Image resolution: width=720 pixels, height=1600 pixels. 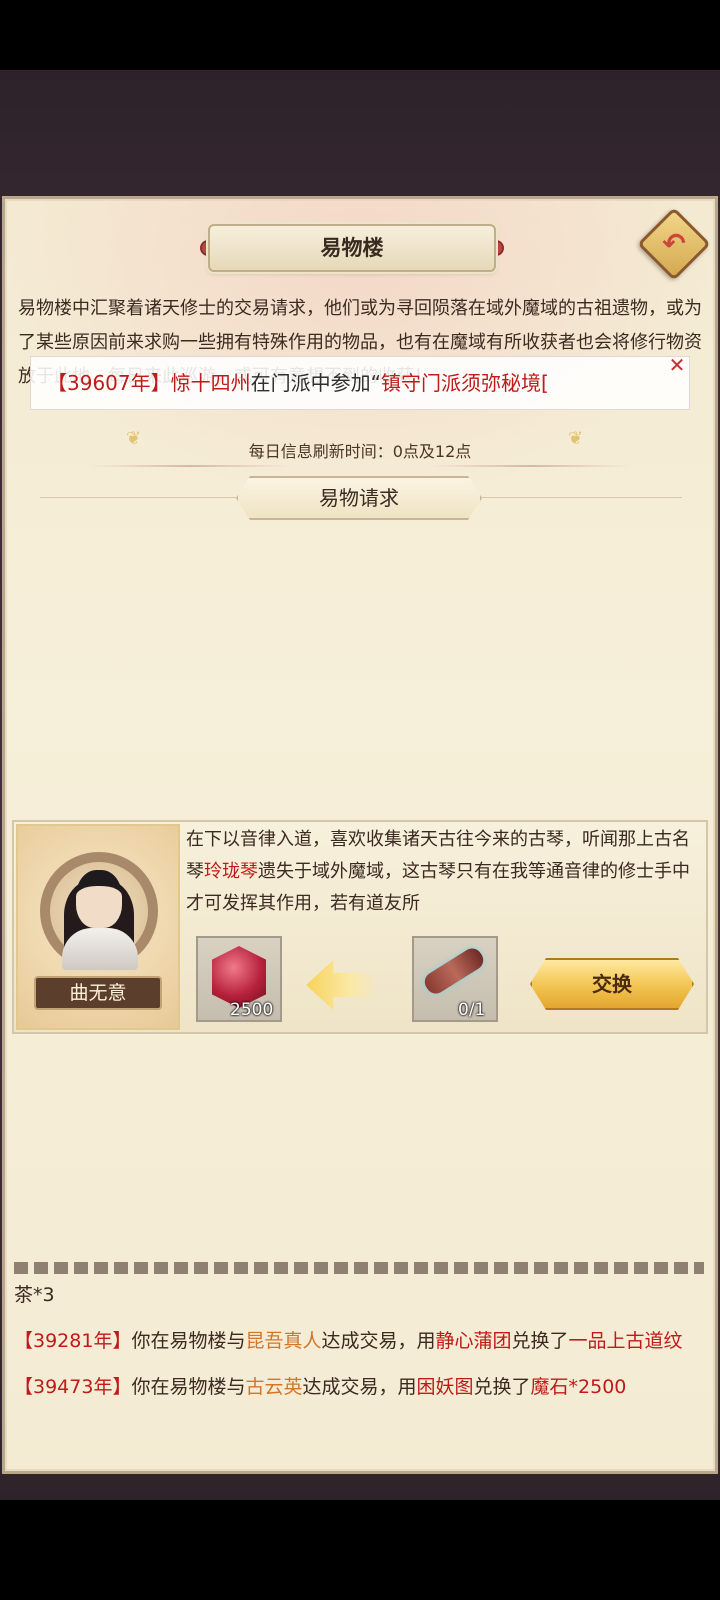 What do you see at coordinates (274, 1387) in the screenshot?
I see `log-npc: 古云英` at bounding box center [274, 1387].